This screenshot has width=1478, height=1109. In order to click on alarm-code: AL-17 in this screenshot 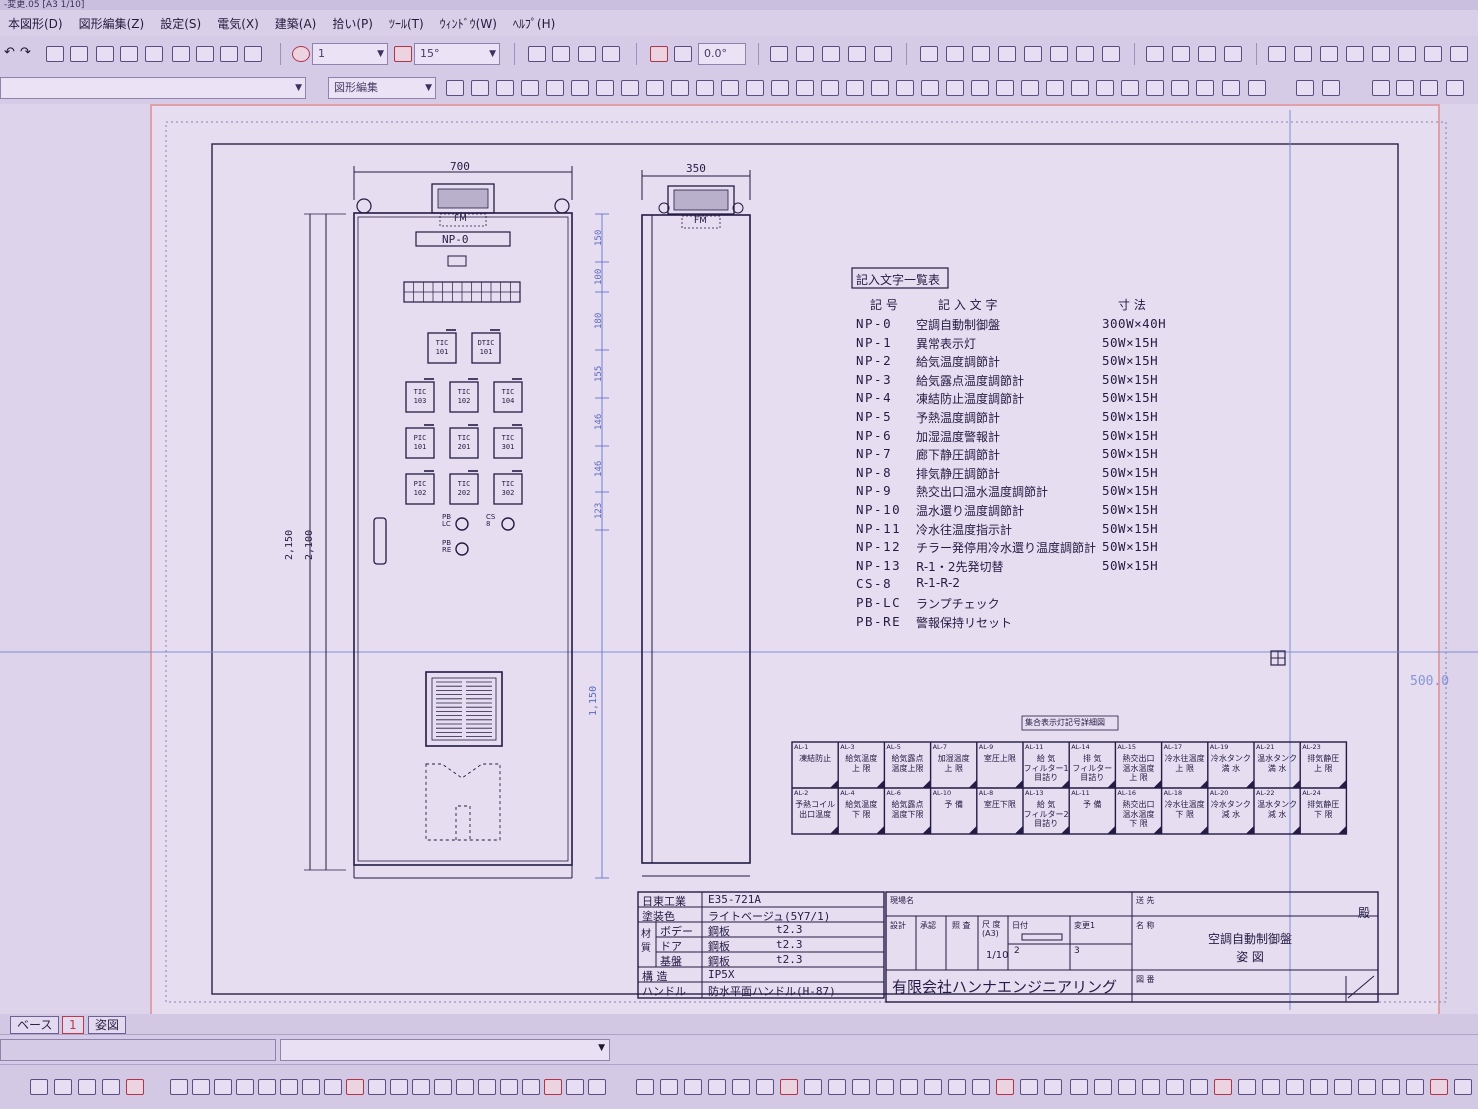, I will do `click(1173, 747)`.